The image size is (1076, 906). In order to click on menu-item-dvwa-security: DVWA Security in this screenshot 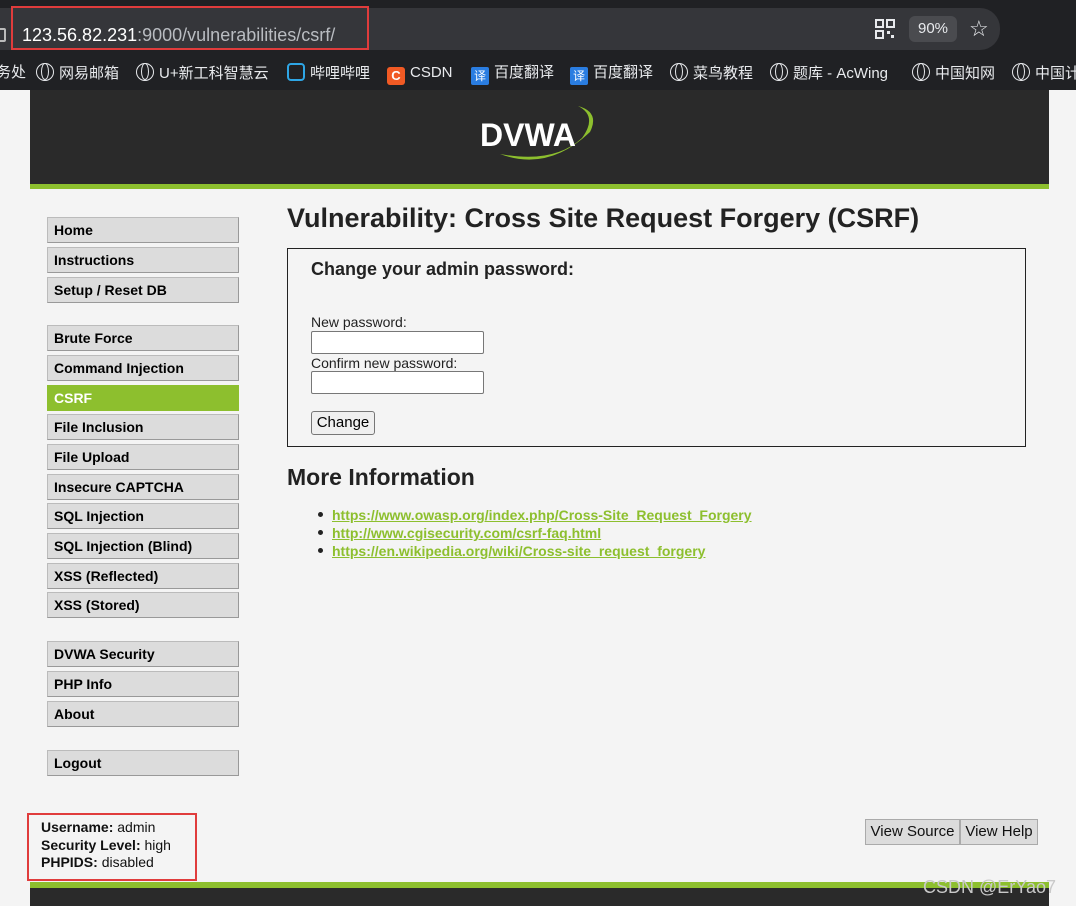, I will do `click(143, 654)`.